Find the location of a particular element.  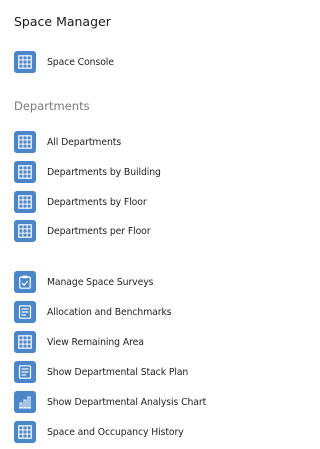

show-departmental-stack-plan-link: Show Departmental Stack Plan is located at coordinates (116, 372).